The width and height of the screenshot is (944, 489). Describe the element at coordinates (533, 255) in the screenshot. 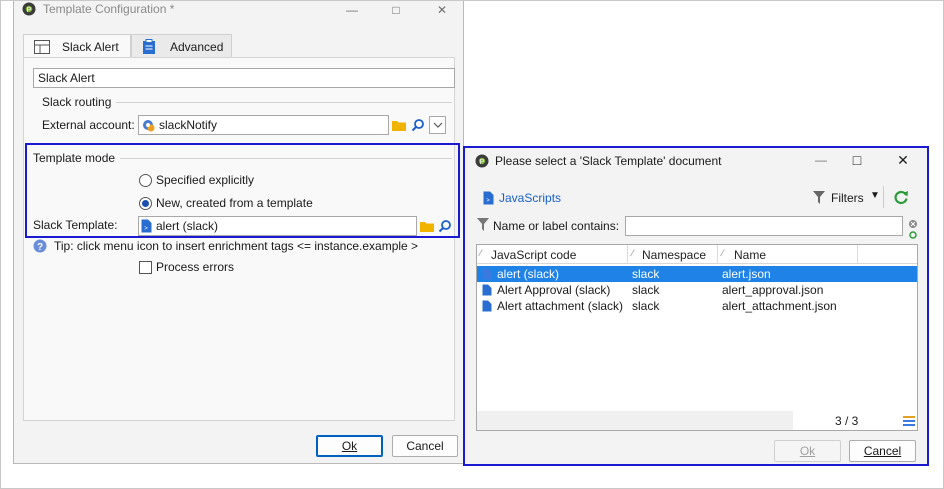

I see `column-header-code: JavaScript code` at that location.